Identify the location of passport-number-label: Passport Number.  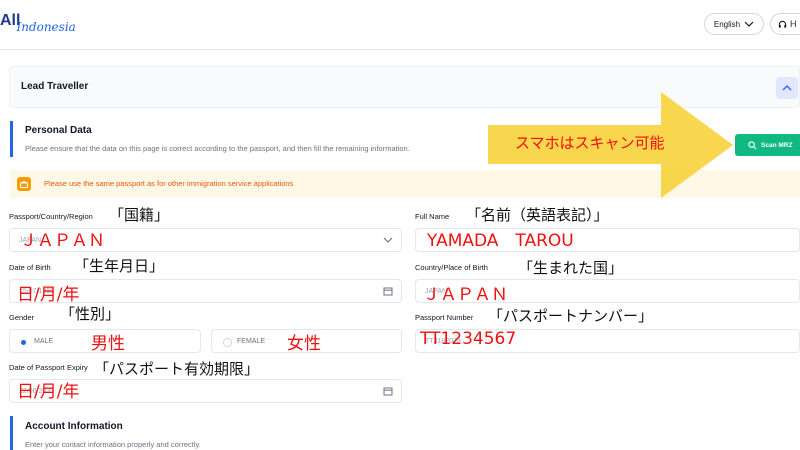
(444, 317).